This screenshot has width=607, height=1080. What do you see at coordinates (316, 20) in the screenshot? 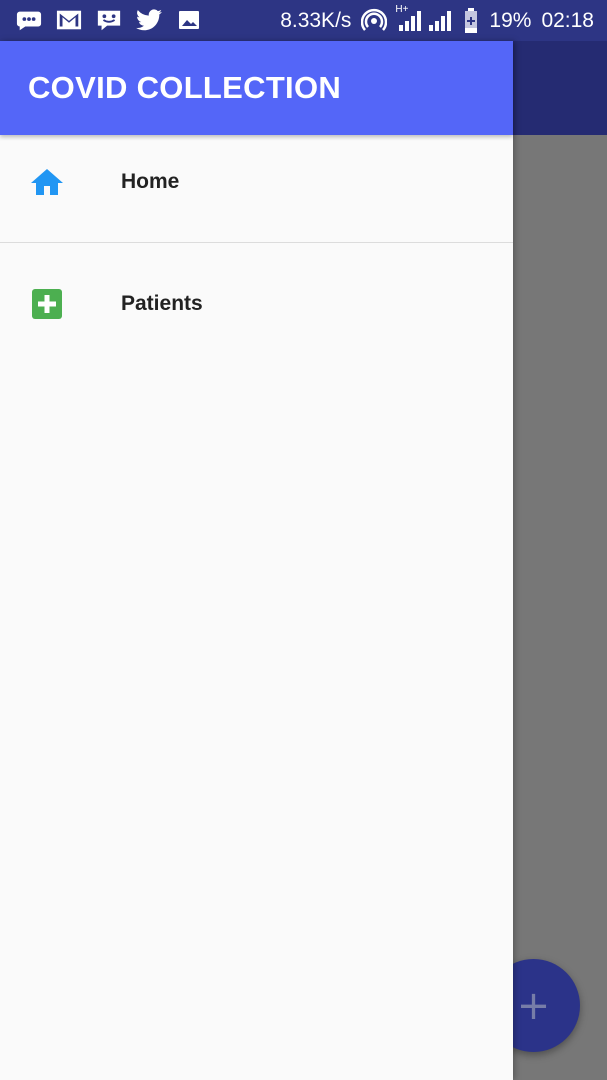
I see `network-speed: 8.33K/s` at bounding box center [316, 20].